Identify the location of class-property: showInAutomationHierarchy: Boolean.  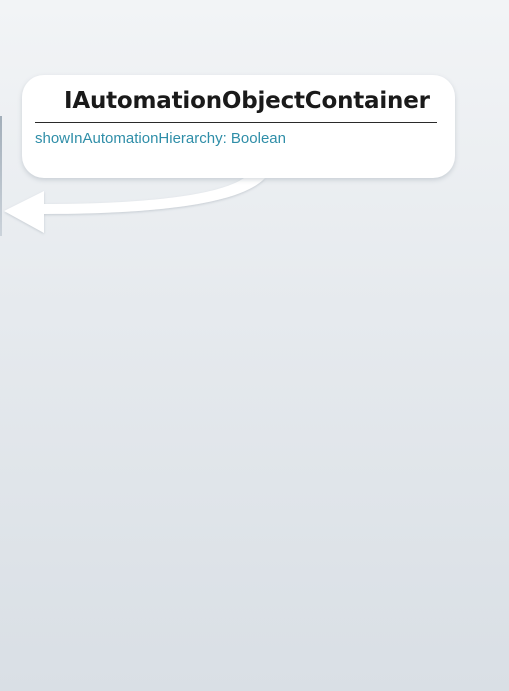
(160, 138).